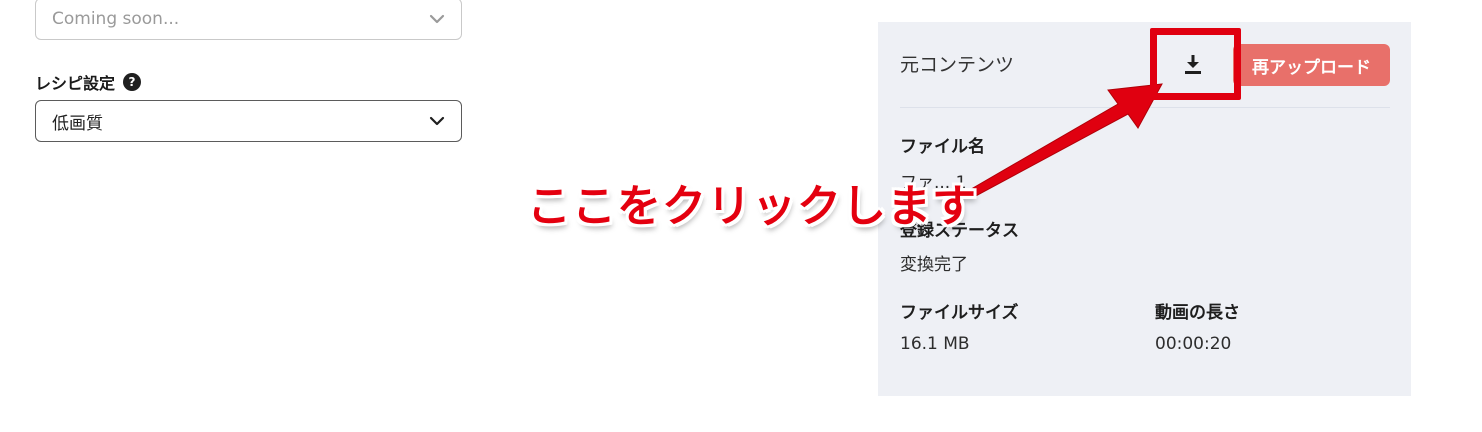 The height and width of the screenshot is (432, 1482). What do you see at coordinates (1195, 64) in the screenshot?
I see `download-highlight-box` at bounding box center [1195, 64].